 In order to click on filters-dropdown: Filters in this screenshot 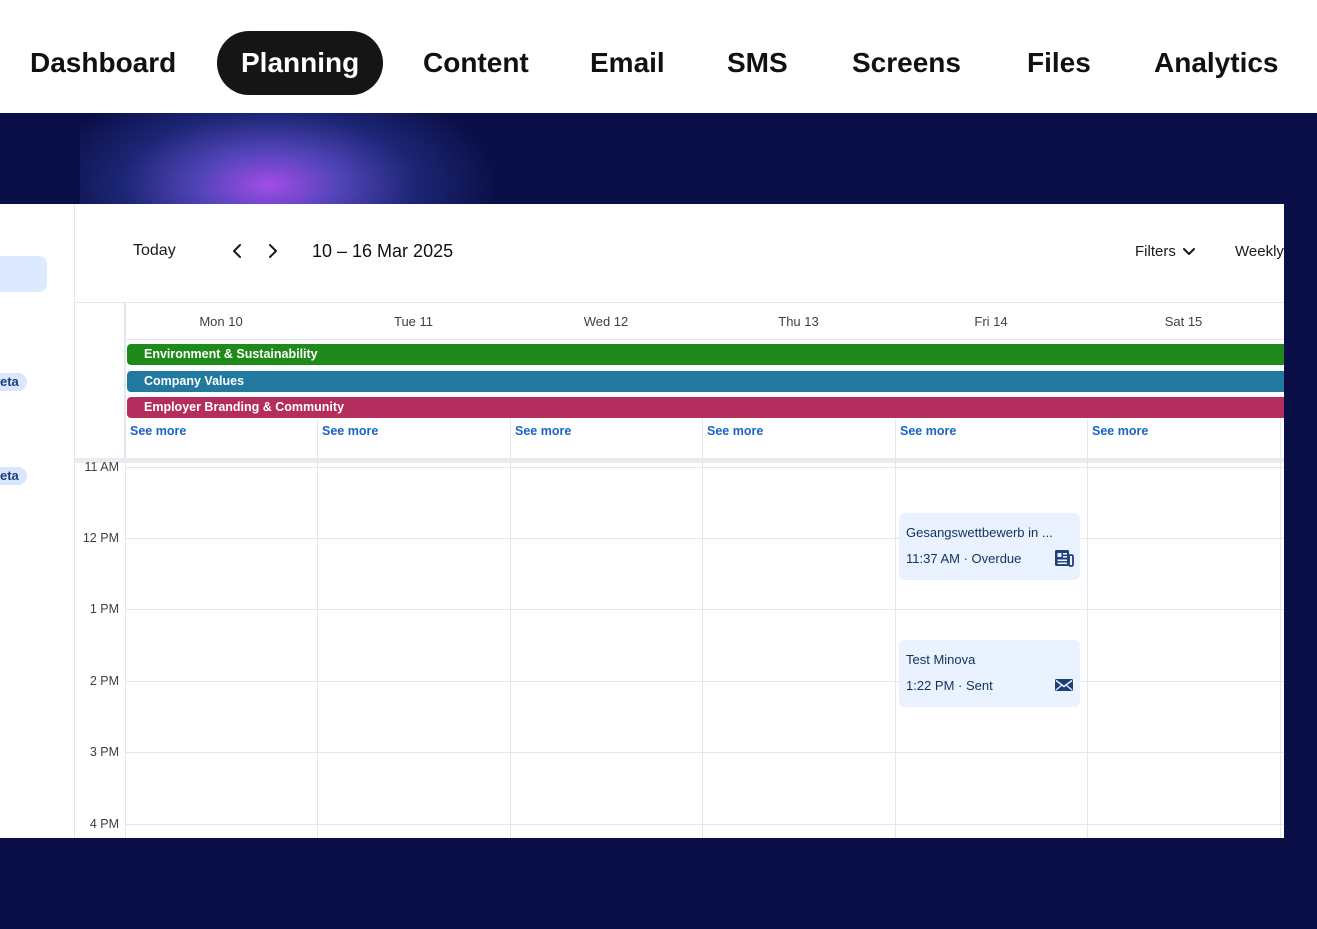, I will do `click(1165, 251)`.